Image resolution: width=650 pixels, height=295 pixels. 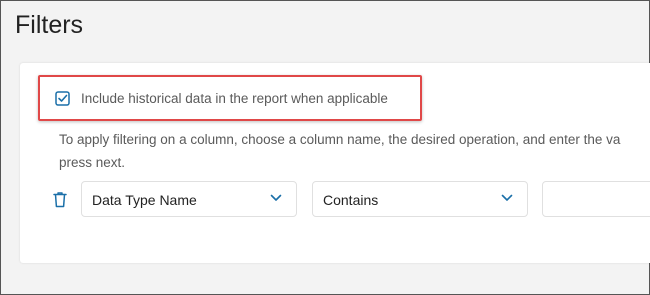 I want to click on filter-value-input, so click(x=596, y=199).